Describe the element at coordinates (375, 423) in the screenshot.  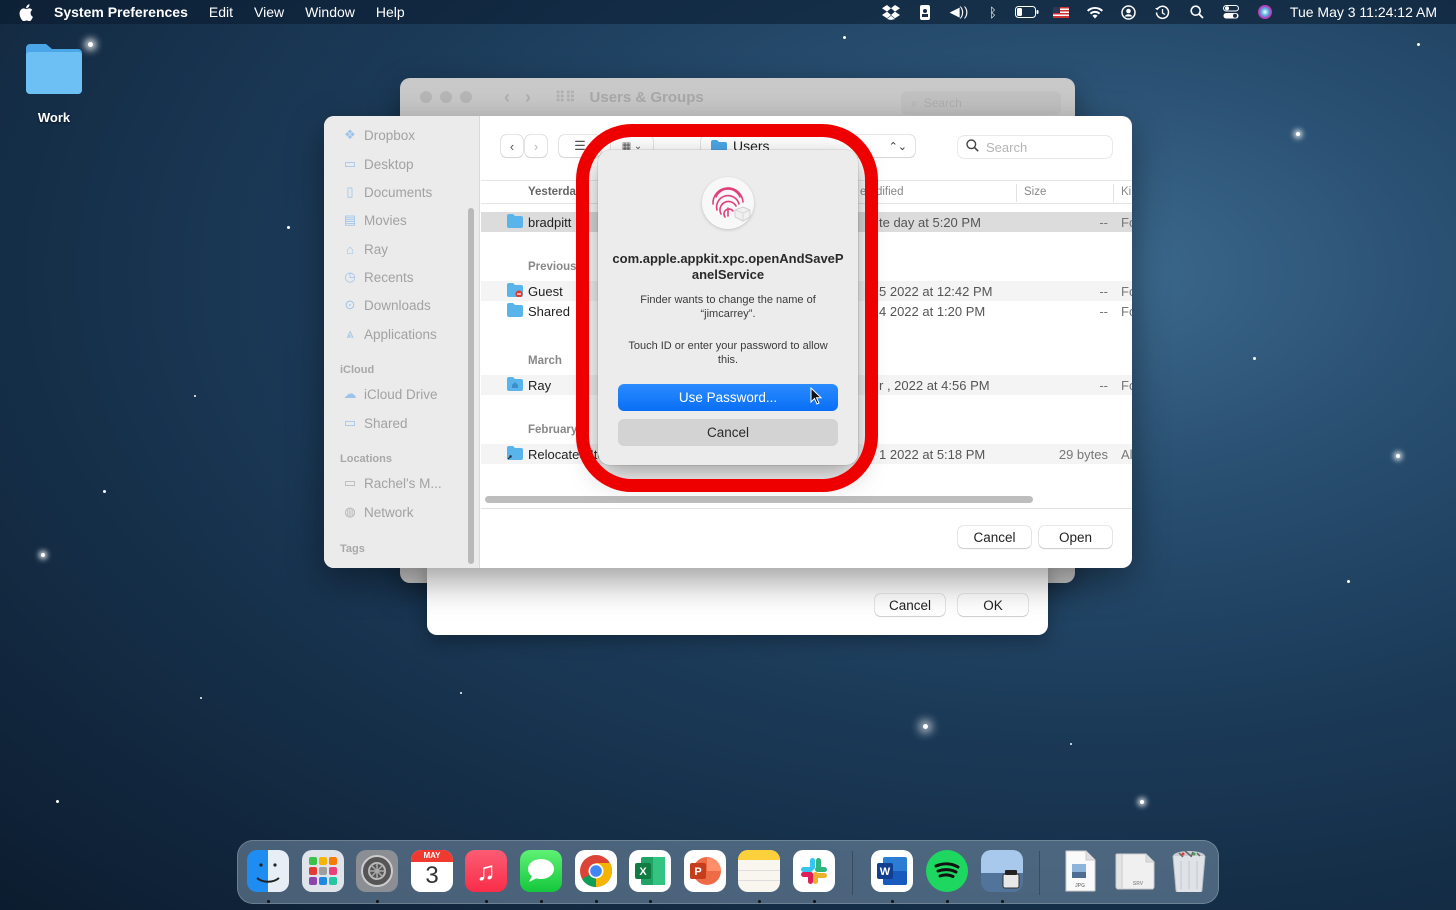
I see `sidebar-item-shared: ▭ Shared` at that location.